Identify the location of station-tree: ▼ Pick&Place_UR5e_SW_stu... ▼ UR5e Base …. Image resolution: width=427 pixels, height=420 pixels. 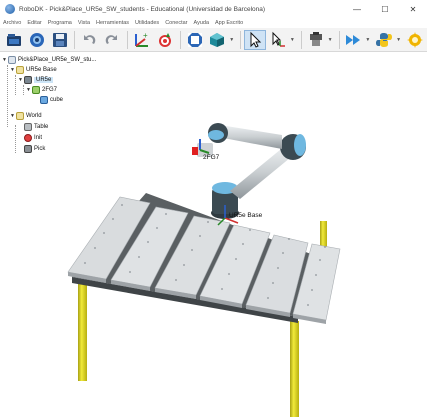
(56, 108).